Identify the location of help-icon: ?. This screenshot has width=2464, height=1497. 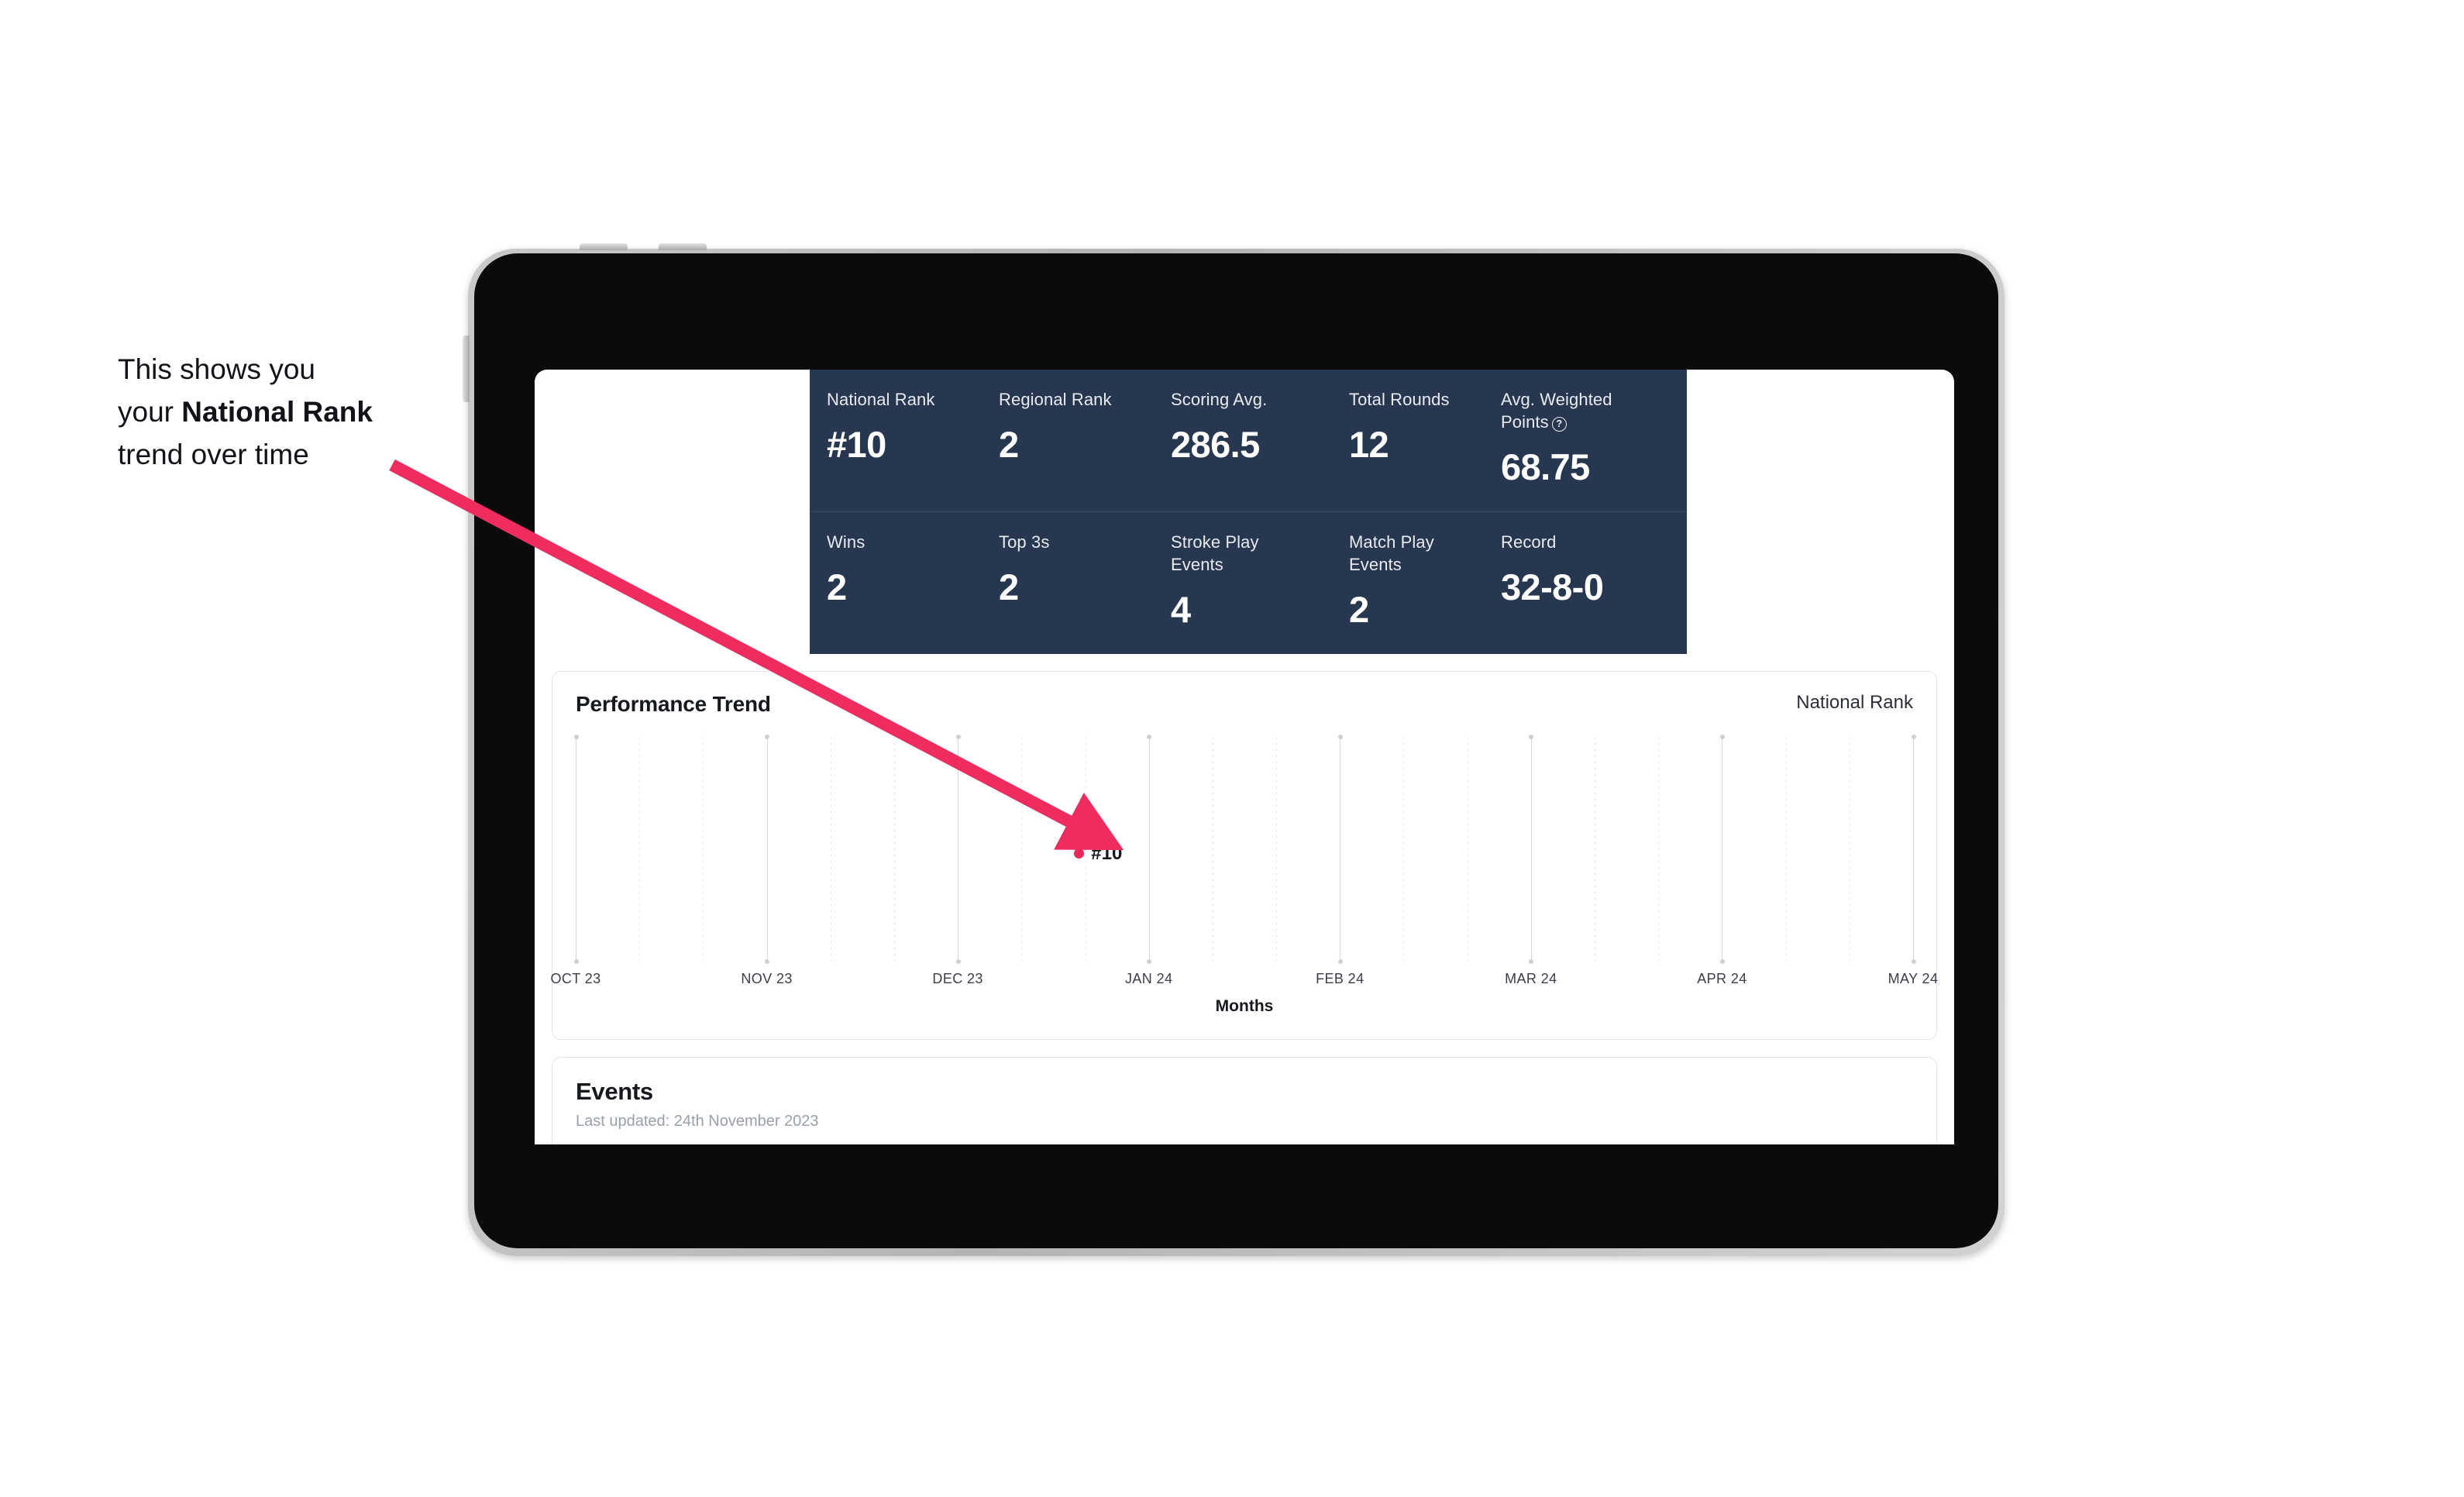
(1559, 422).